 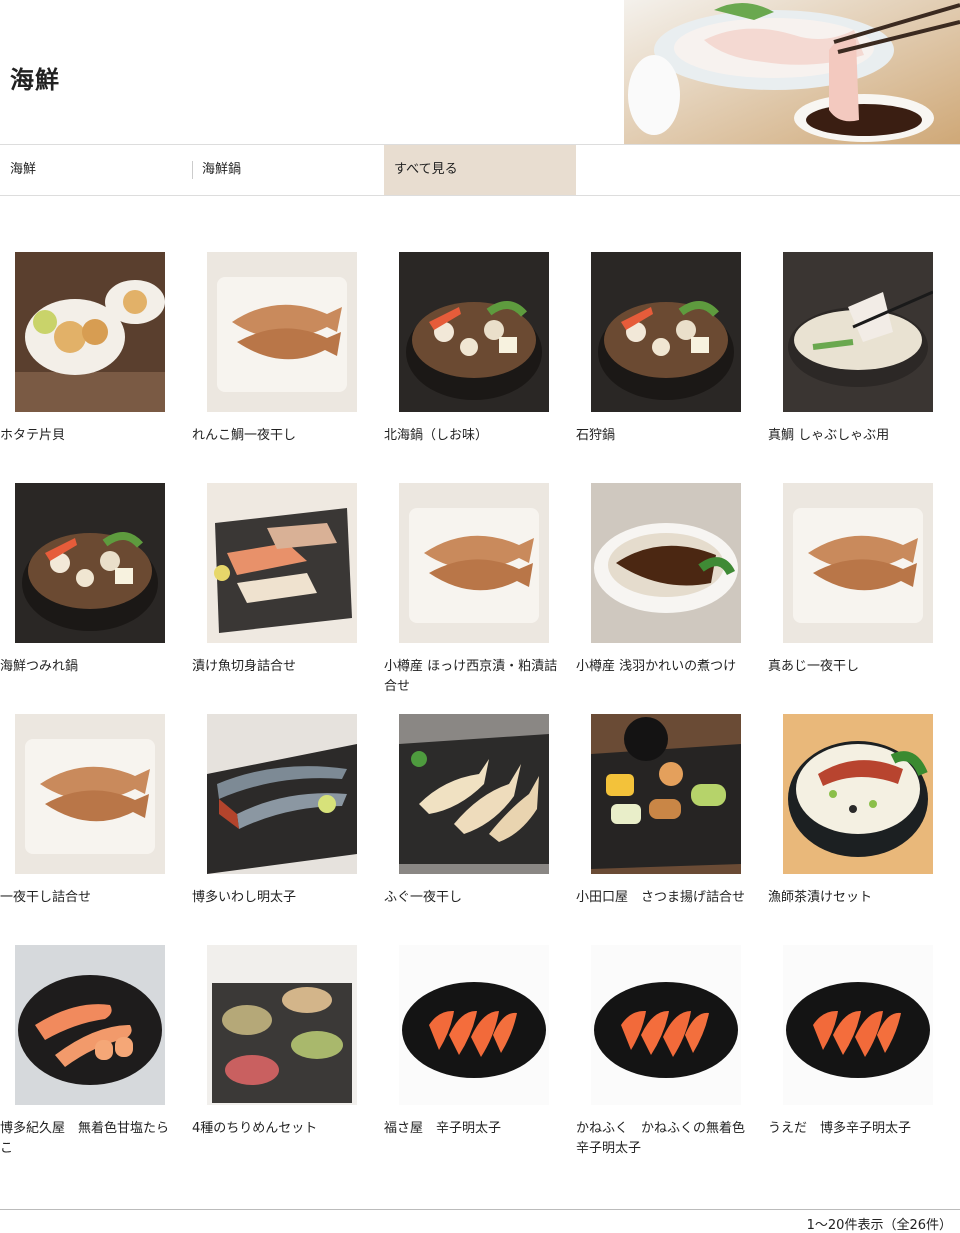 I want to click on product-card: 4種のちりめんセット, so click(x=288, y=1056).